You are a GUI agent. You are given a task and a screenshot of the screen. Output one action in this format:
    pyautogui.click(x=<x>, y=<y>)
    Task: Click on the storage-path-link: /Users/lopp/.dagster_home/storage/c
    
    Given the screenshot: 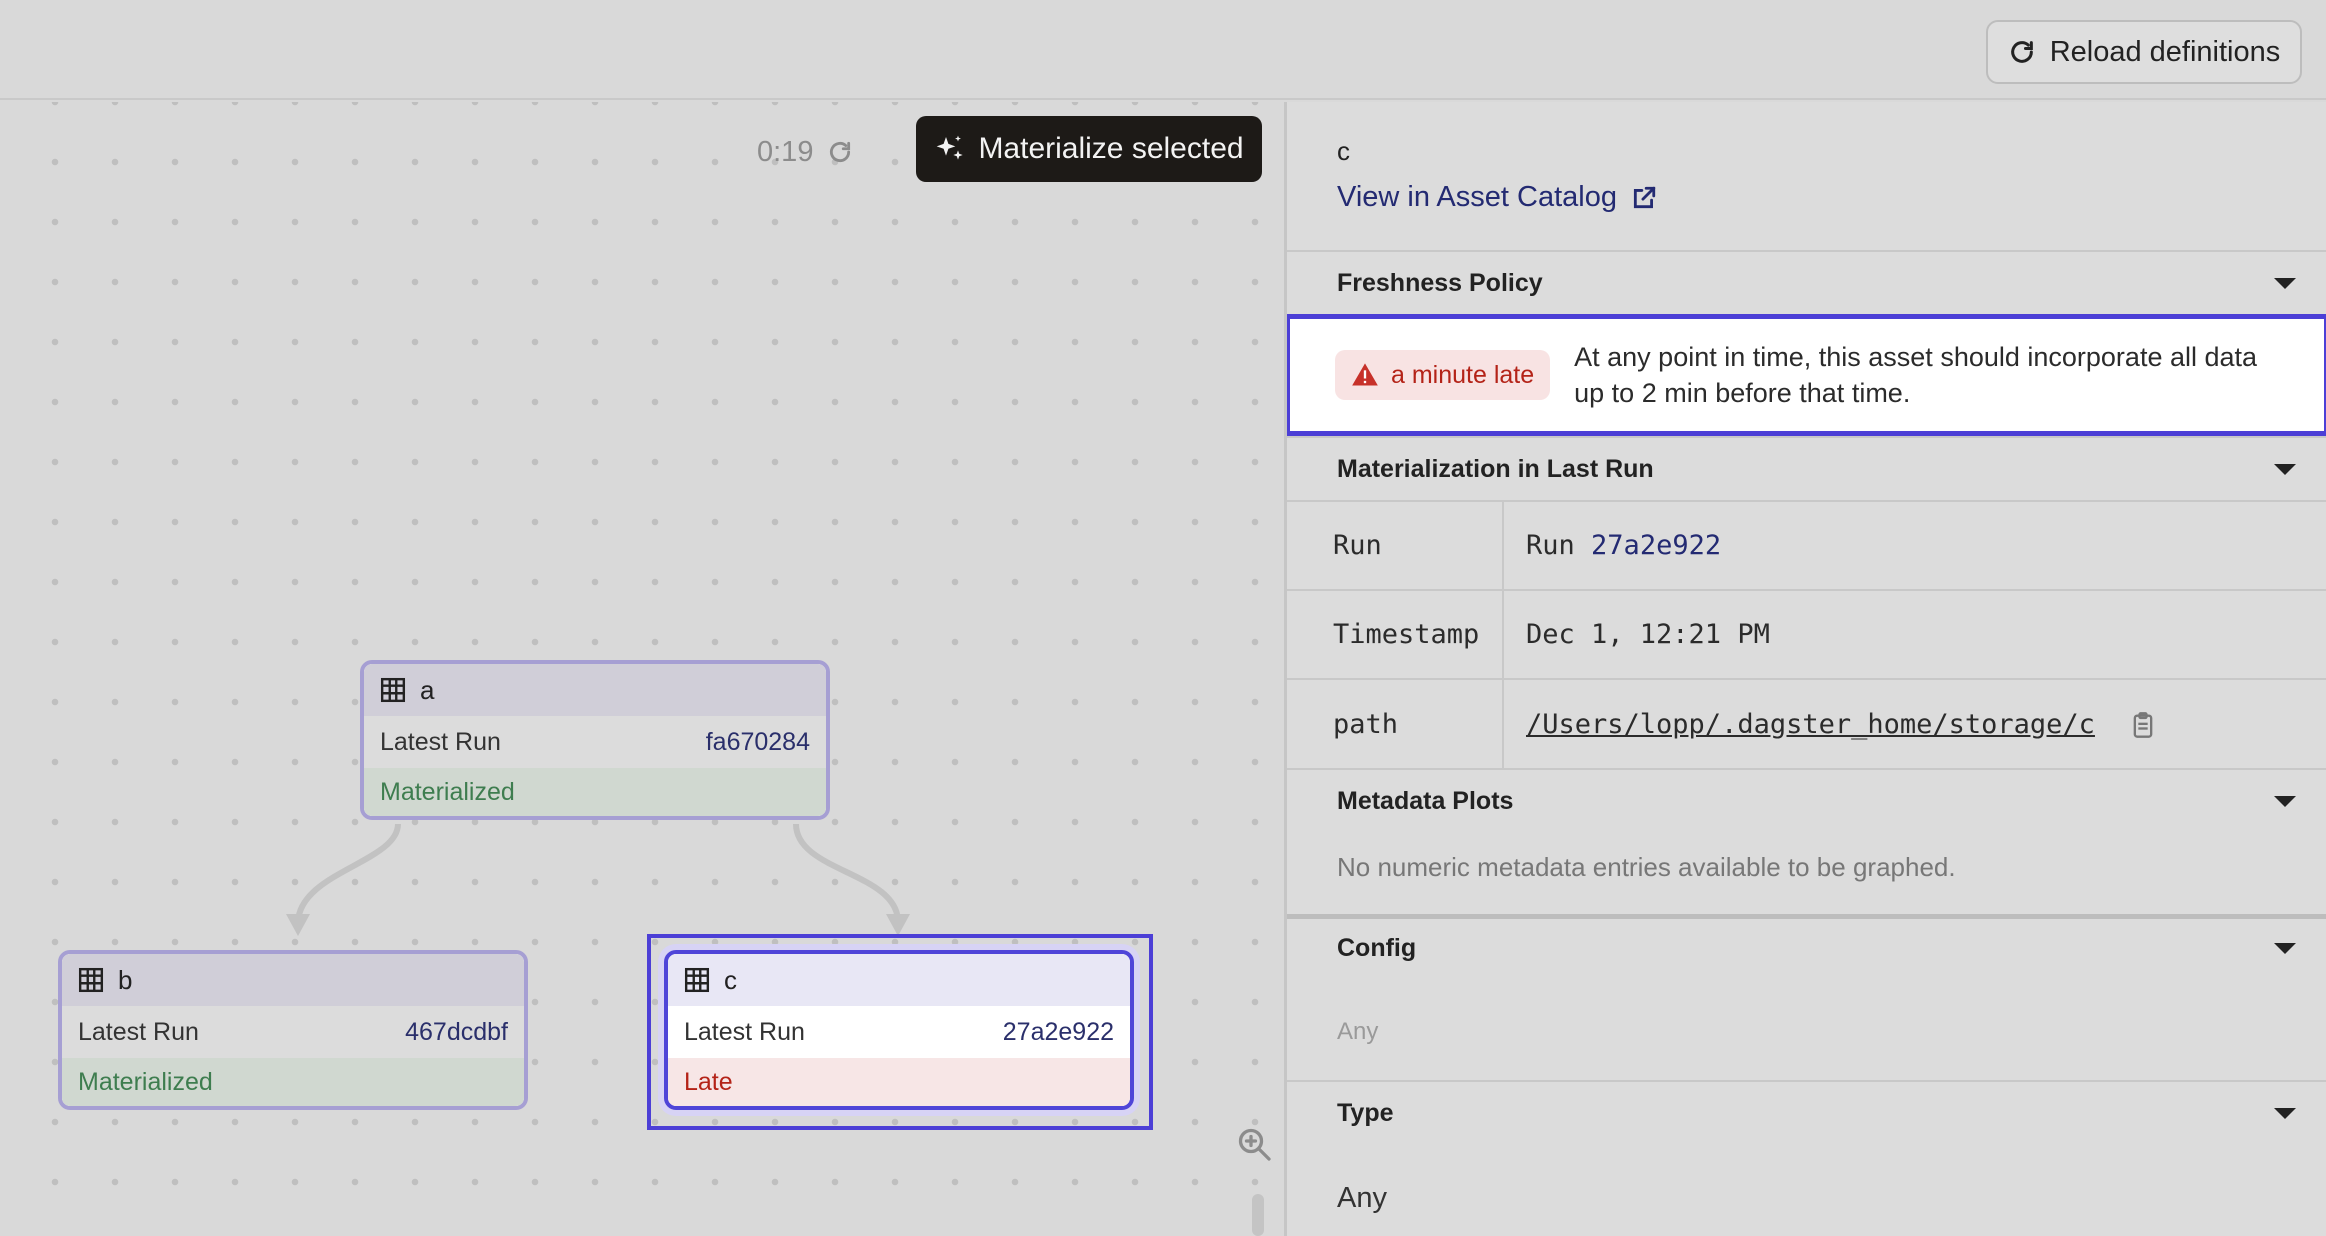 What is the action you would take?
    pyautogui.click(x=1810, y=724)
    